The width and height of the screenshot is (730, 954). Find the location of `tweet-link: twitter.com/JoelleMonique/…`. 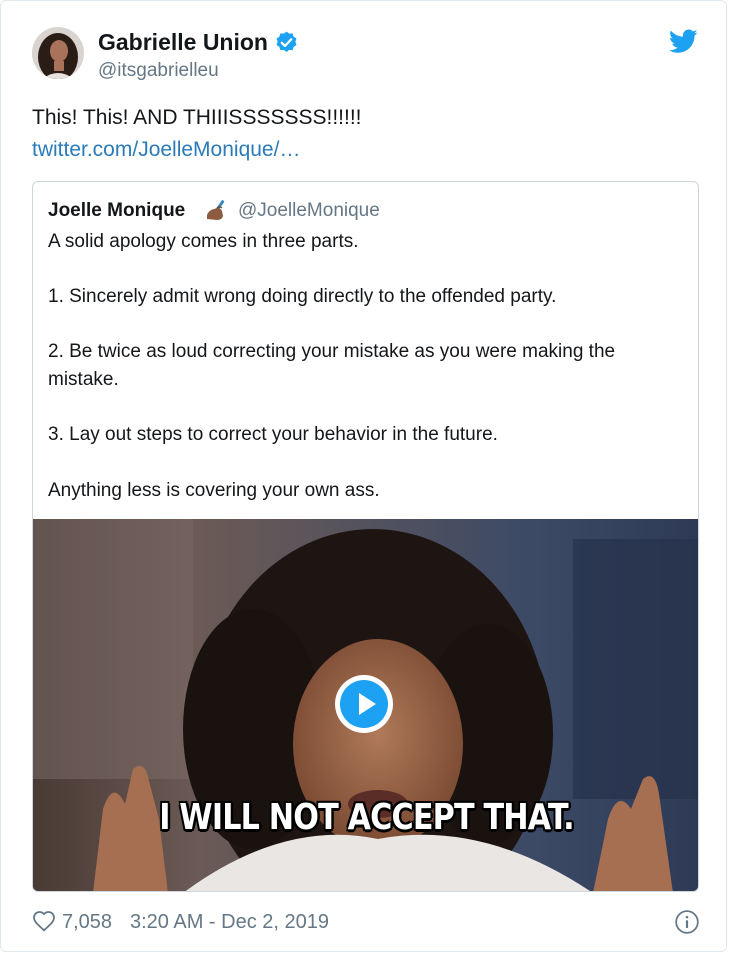

tweet-link: twitter.com/JoelleMonique/… is located at coordinates (166, 150).